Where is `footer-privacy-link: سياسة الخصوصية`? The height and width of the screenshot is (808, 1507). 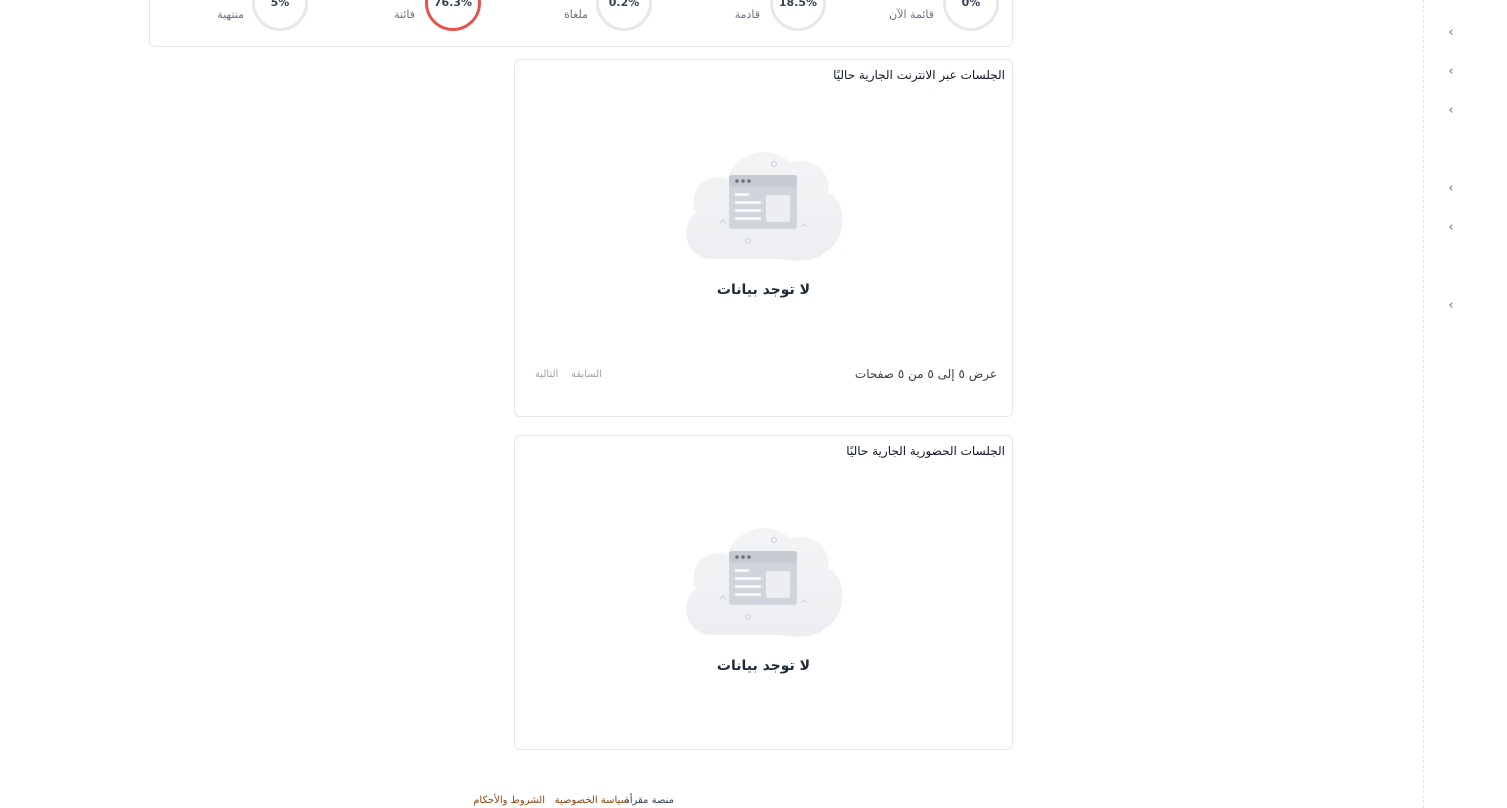 footer-privacy-link: سياسة الخصوصية is located at coordinates (592, 800).